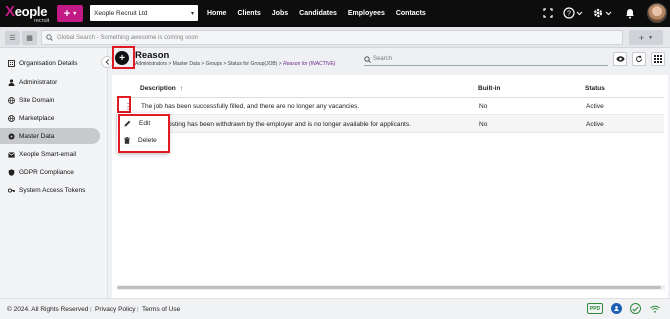 This screenshot has height=319, width=670. What do you see at coordinates (602, 14) in the screenshot?
I see `settings-icon` at bounding box center [602, 14].